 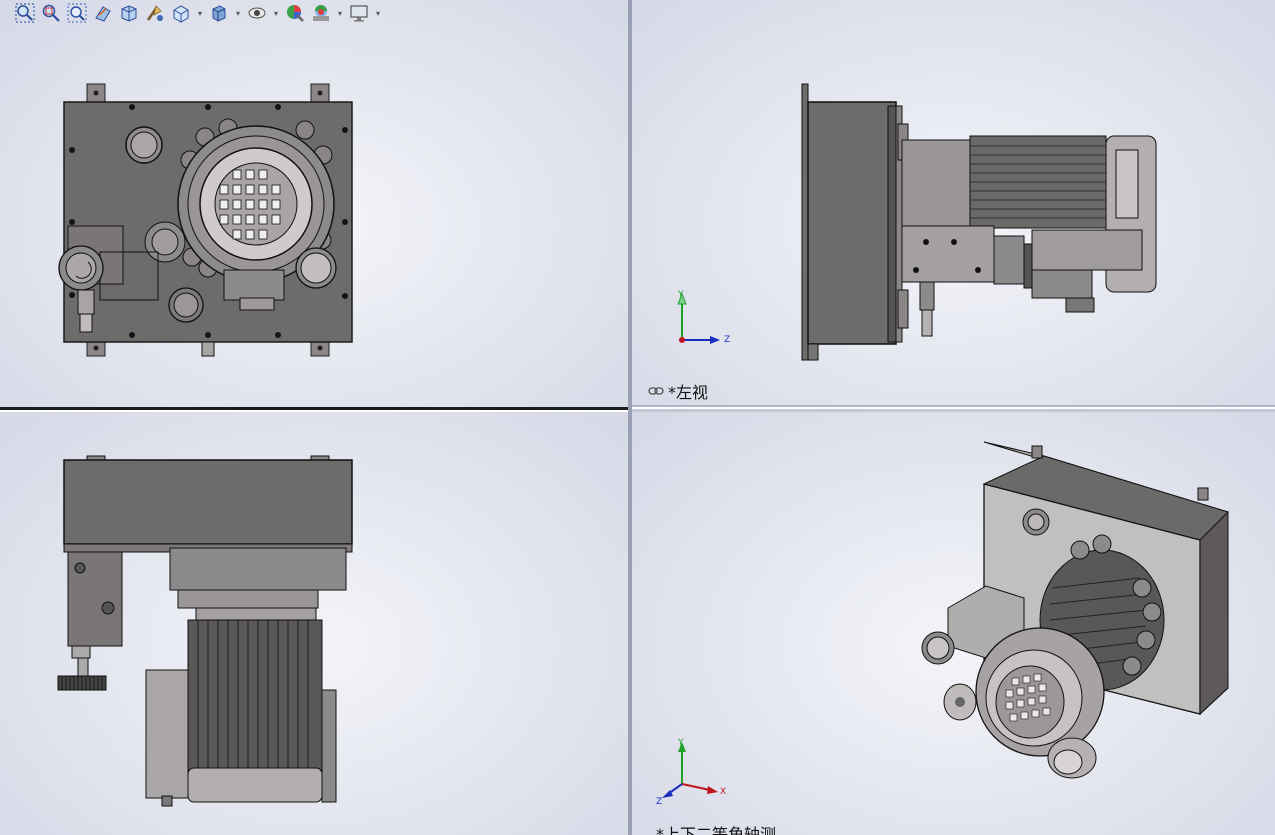 I want to click on view-orientation-label: *上下二等角轴测, so click(x=716, y=828).